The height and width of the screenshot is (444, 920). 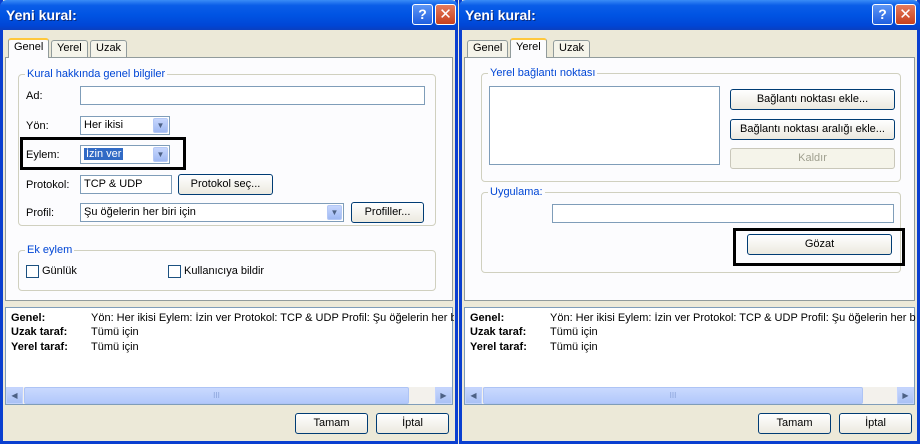 What do you see at coordinates (37, 126) in the screenshot?
I see `direction-label: Yön:` at bounding box center [37, 126].